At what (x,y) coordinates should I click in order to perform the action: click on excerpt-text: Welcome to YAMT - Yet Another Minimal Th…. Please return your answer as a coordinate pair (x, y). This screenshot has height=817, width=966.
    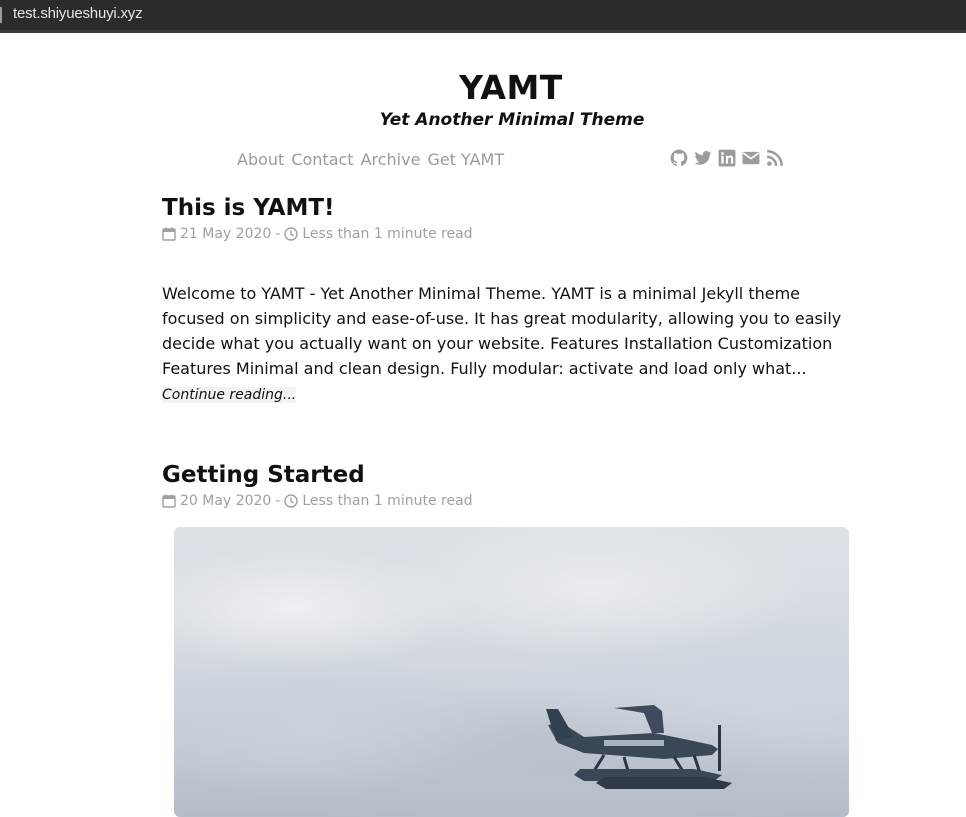
    Looking at the image, I should click on (502, 331).